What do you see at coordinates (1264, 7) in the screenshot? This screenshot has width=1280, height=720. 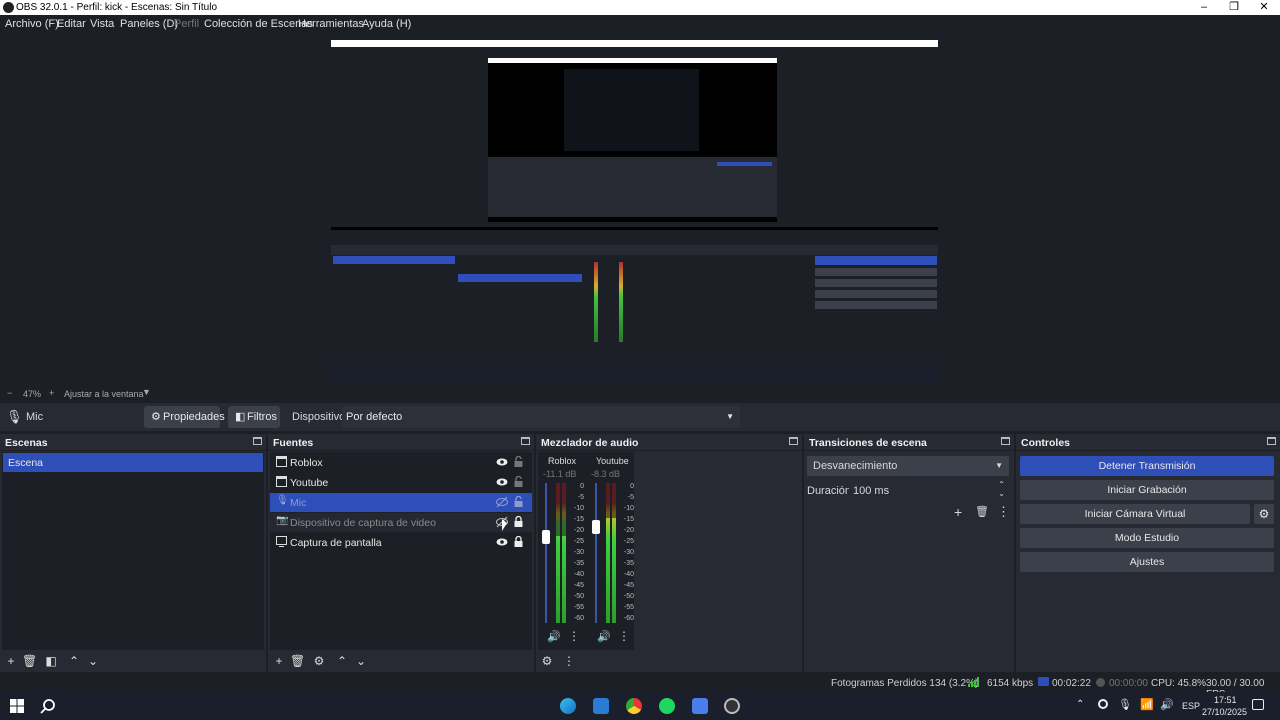 I see `close-icon: ✕` at bounding box center [1264, 7].